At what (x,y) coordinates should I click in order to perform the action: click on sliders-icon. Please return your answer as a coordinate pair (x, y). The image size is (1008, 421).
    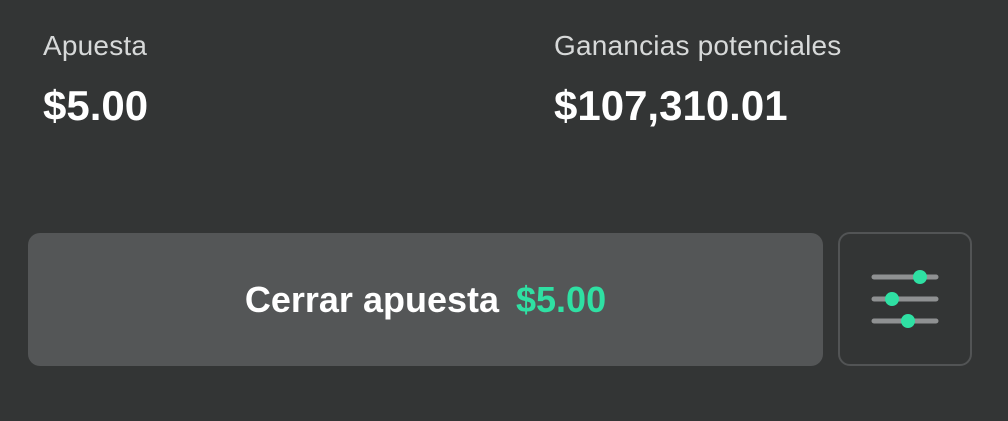
    Looking at the image, I should click on (905, 299).